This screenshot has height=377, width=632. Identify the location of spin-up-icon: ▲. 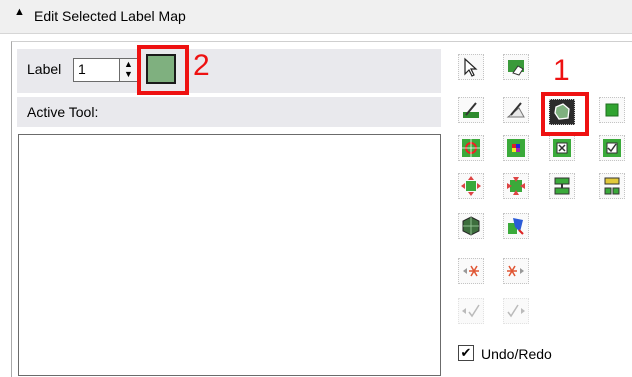
(128, 64).